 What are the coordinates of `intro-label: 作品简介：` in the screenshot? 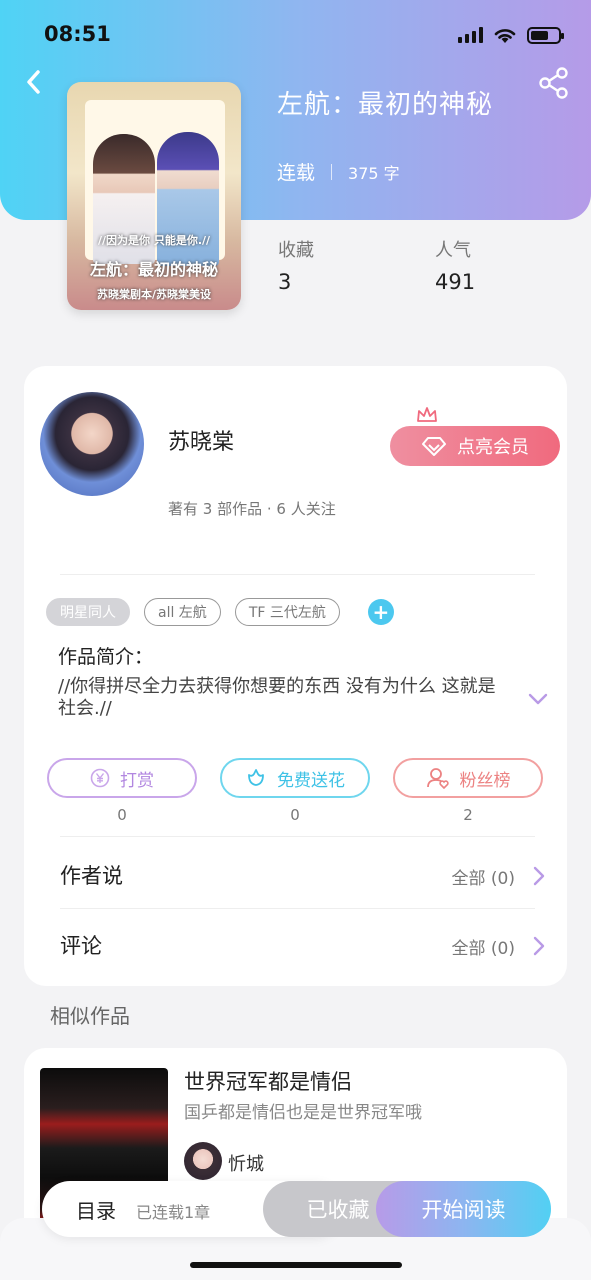 It's located at (106, 657).